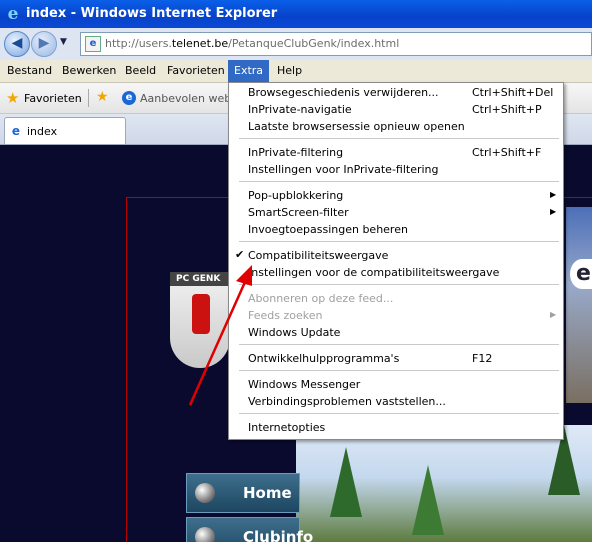 Image resolution: width=592 pixels, height=542 pixels. What do you see at coordinates (249, 71) in the screenshot?
I see `menu-extra: Extra` at bounding box center [249, 71].